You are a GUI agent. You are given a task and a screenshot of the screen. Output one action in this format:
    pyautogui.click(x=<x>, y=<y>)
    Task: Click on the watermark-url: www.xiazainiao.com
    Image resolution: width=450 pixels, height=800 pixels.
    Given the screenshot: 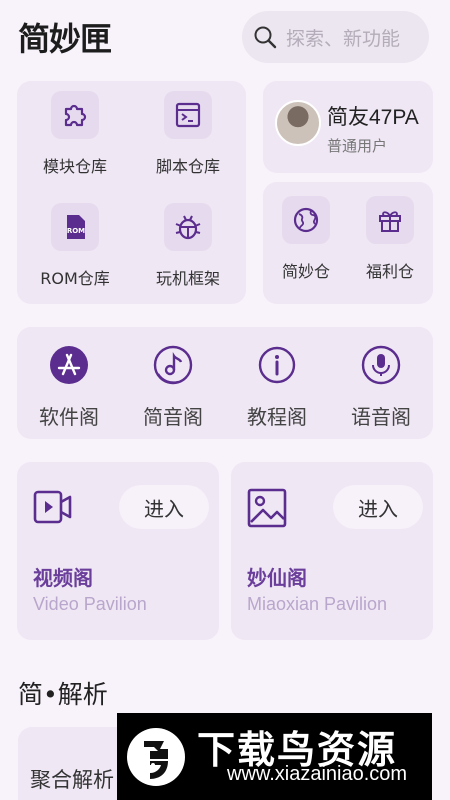 What is the action you would take?
    pyautogui.click(x=317, y=774)
    